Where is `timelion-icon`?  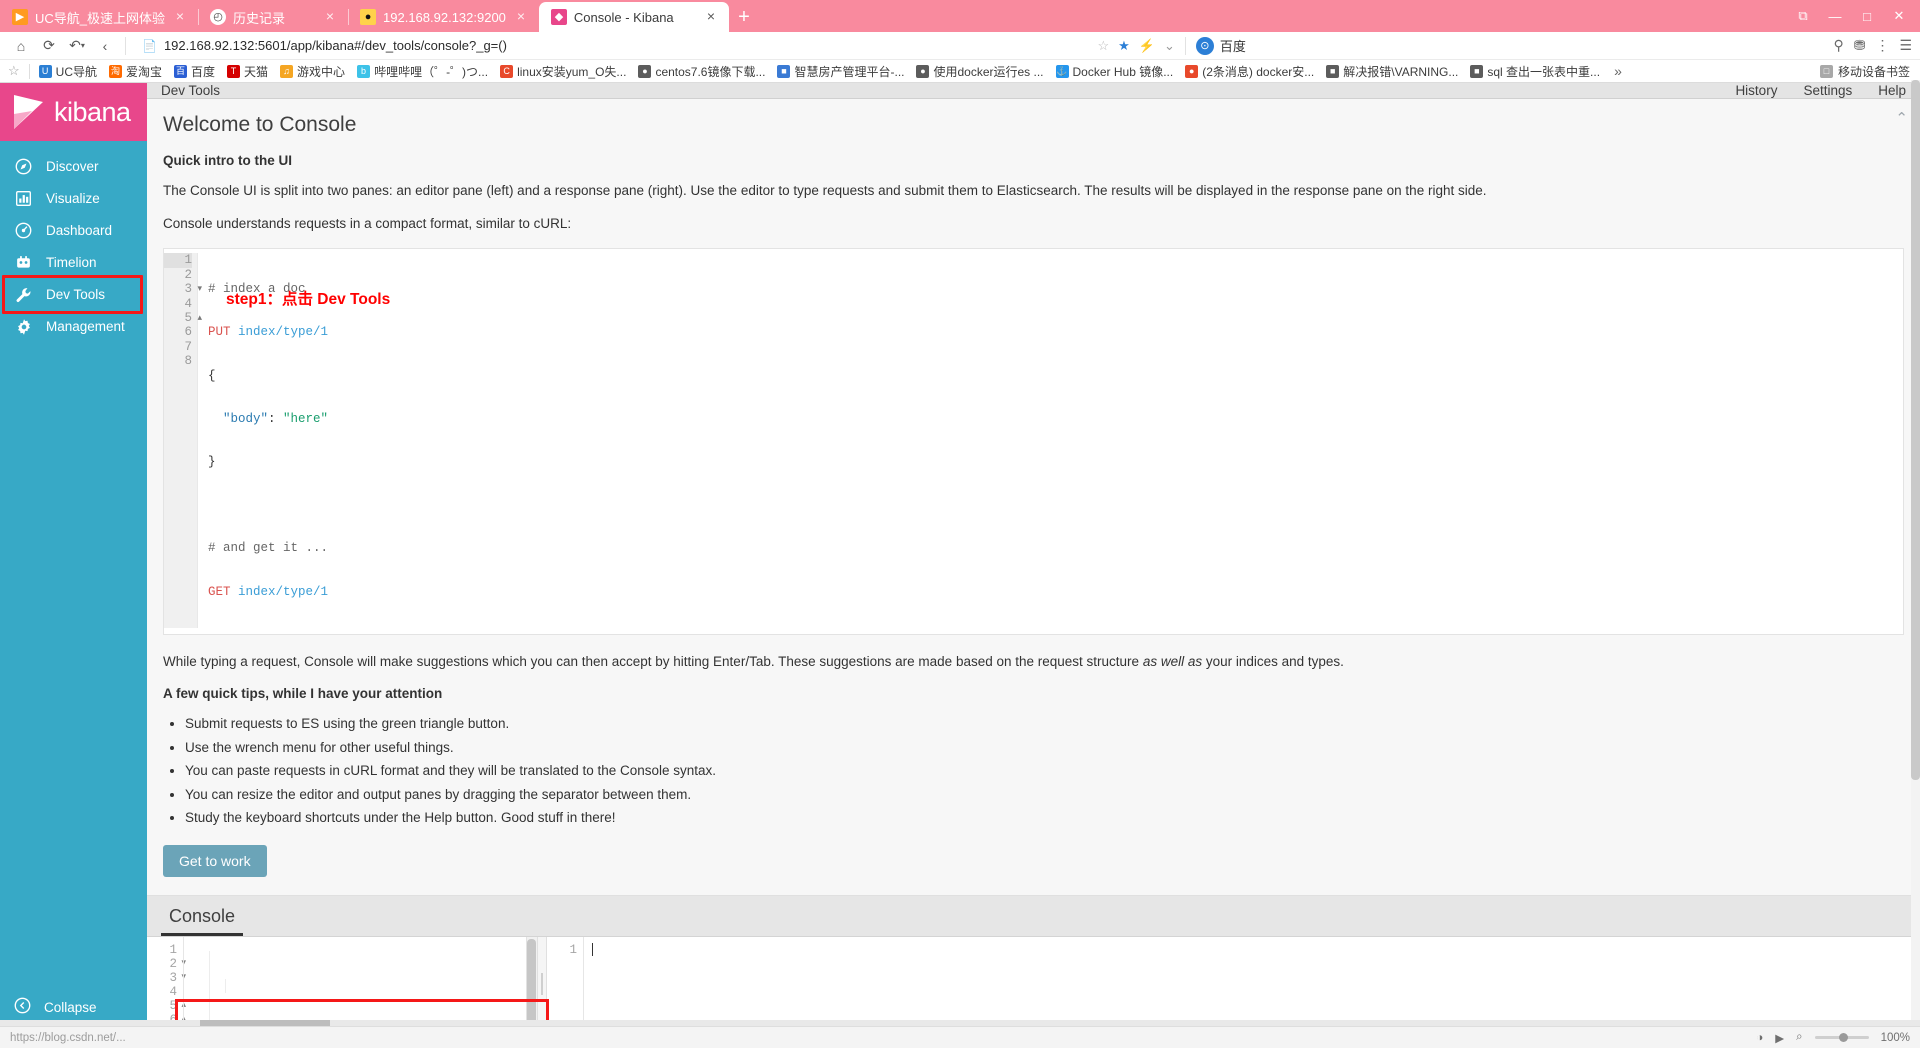
timelion-icon is located at coordinates (23, 262).